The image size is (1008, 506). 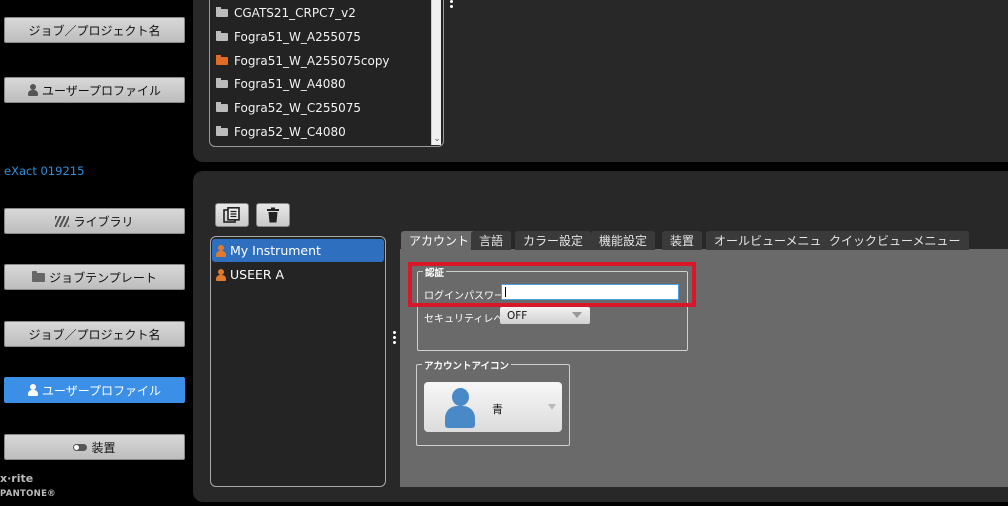 What do you see at coordinates (103, 447) in the screenshot?
I see `sidebar-button-label: 装置` at bounding box center [103, 447].